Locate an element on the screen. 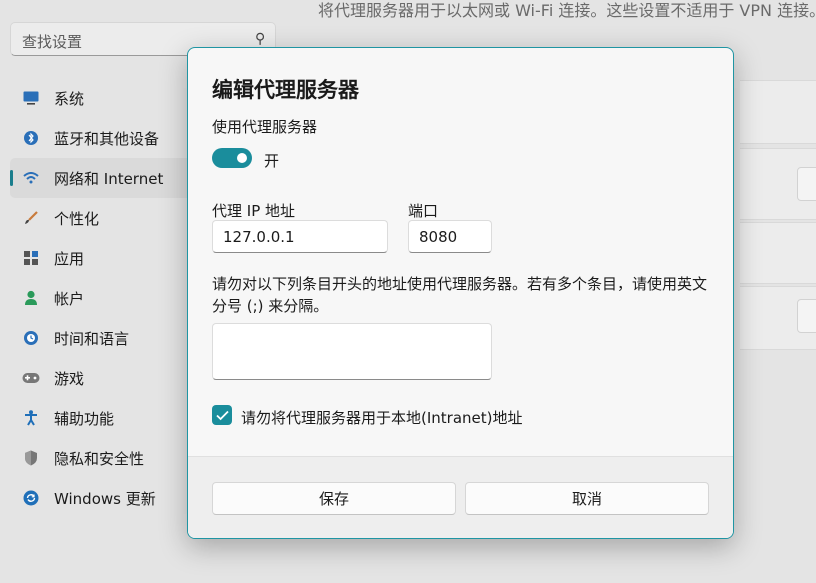  sidebar-item-label: 游戏 is located at coordinates (69, 378).